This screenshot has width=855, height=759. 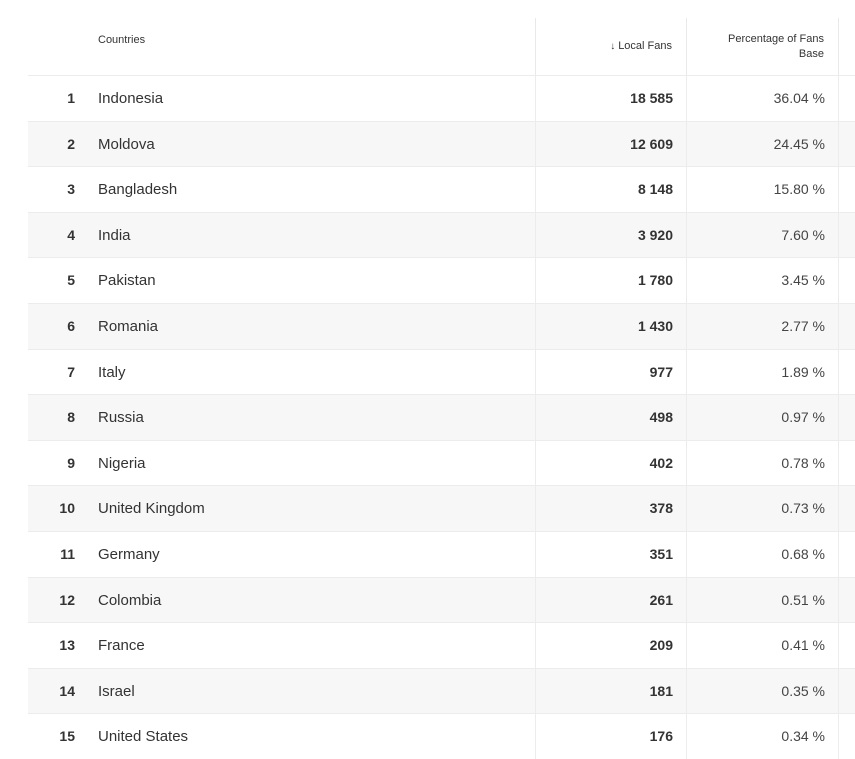 What do you see at coordinates (762, 280) in the screenshot?
I see `percentage-cell: 3.45 %` at bounding box center [762, 280].